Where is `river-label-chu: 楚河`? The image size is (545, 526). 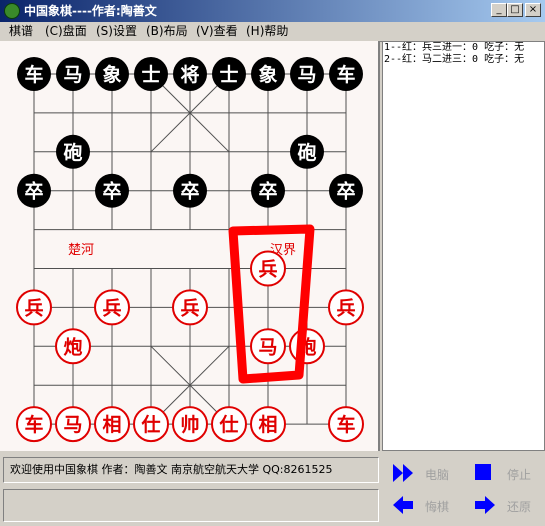 river-label-chu: 楚河 is located at coordinates (81, 249).